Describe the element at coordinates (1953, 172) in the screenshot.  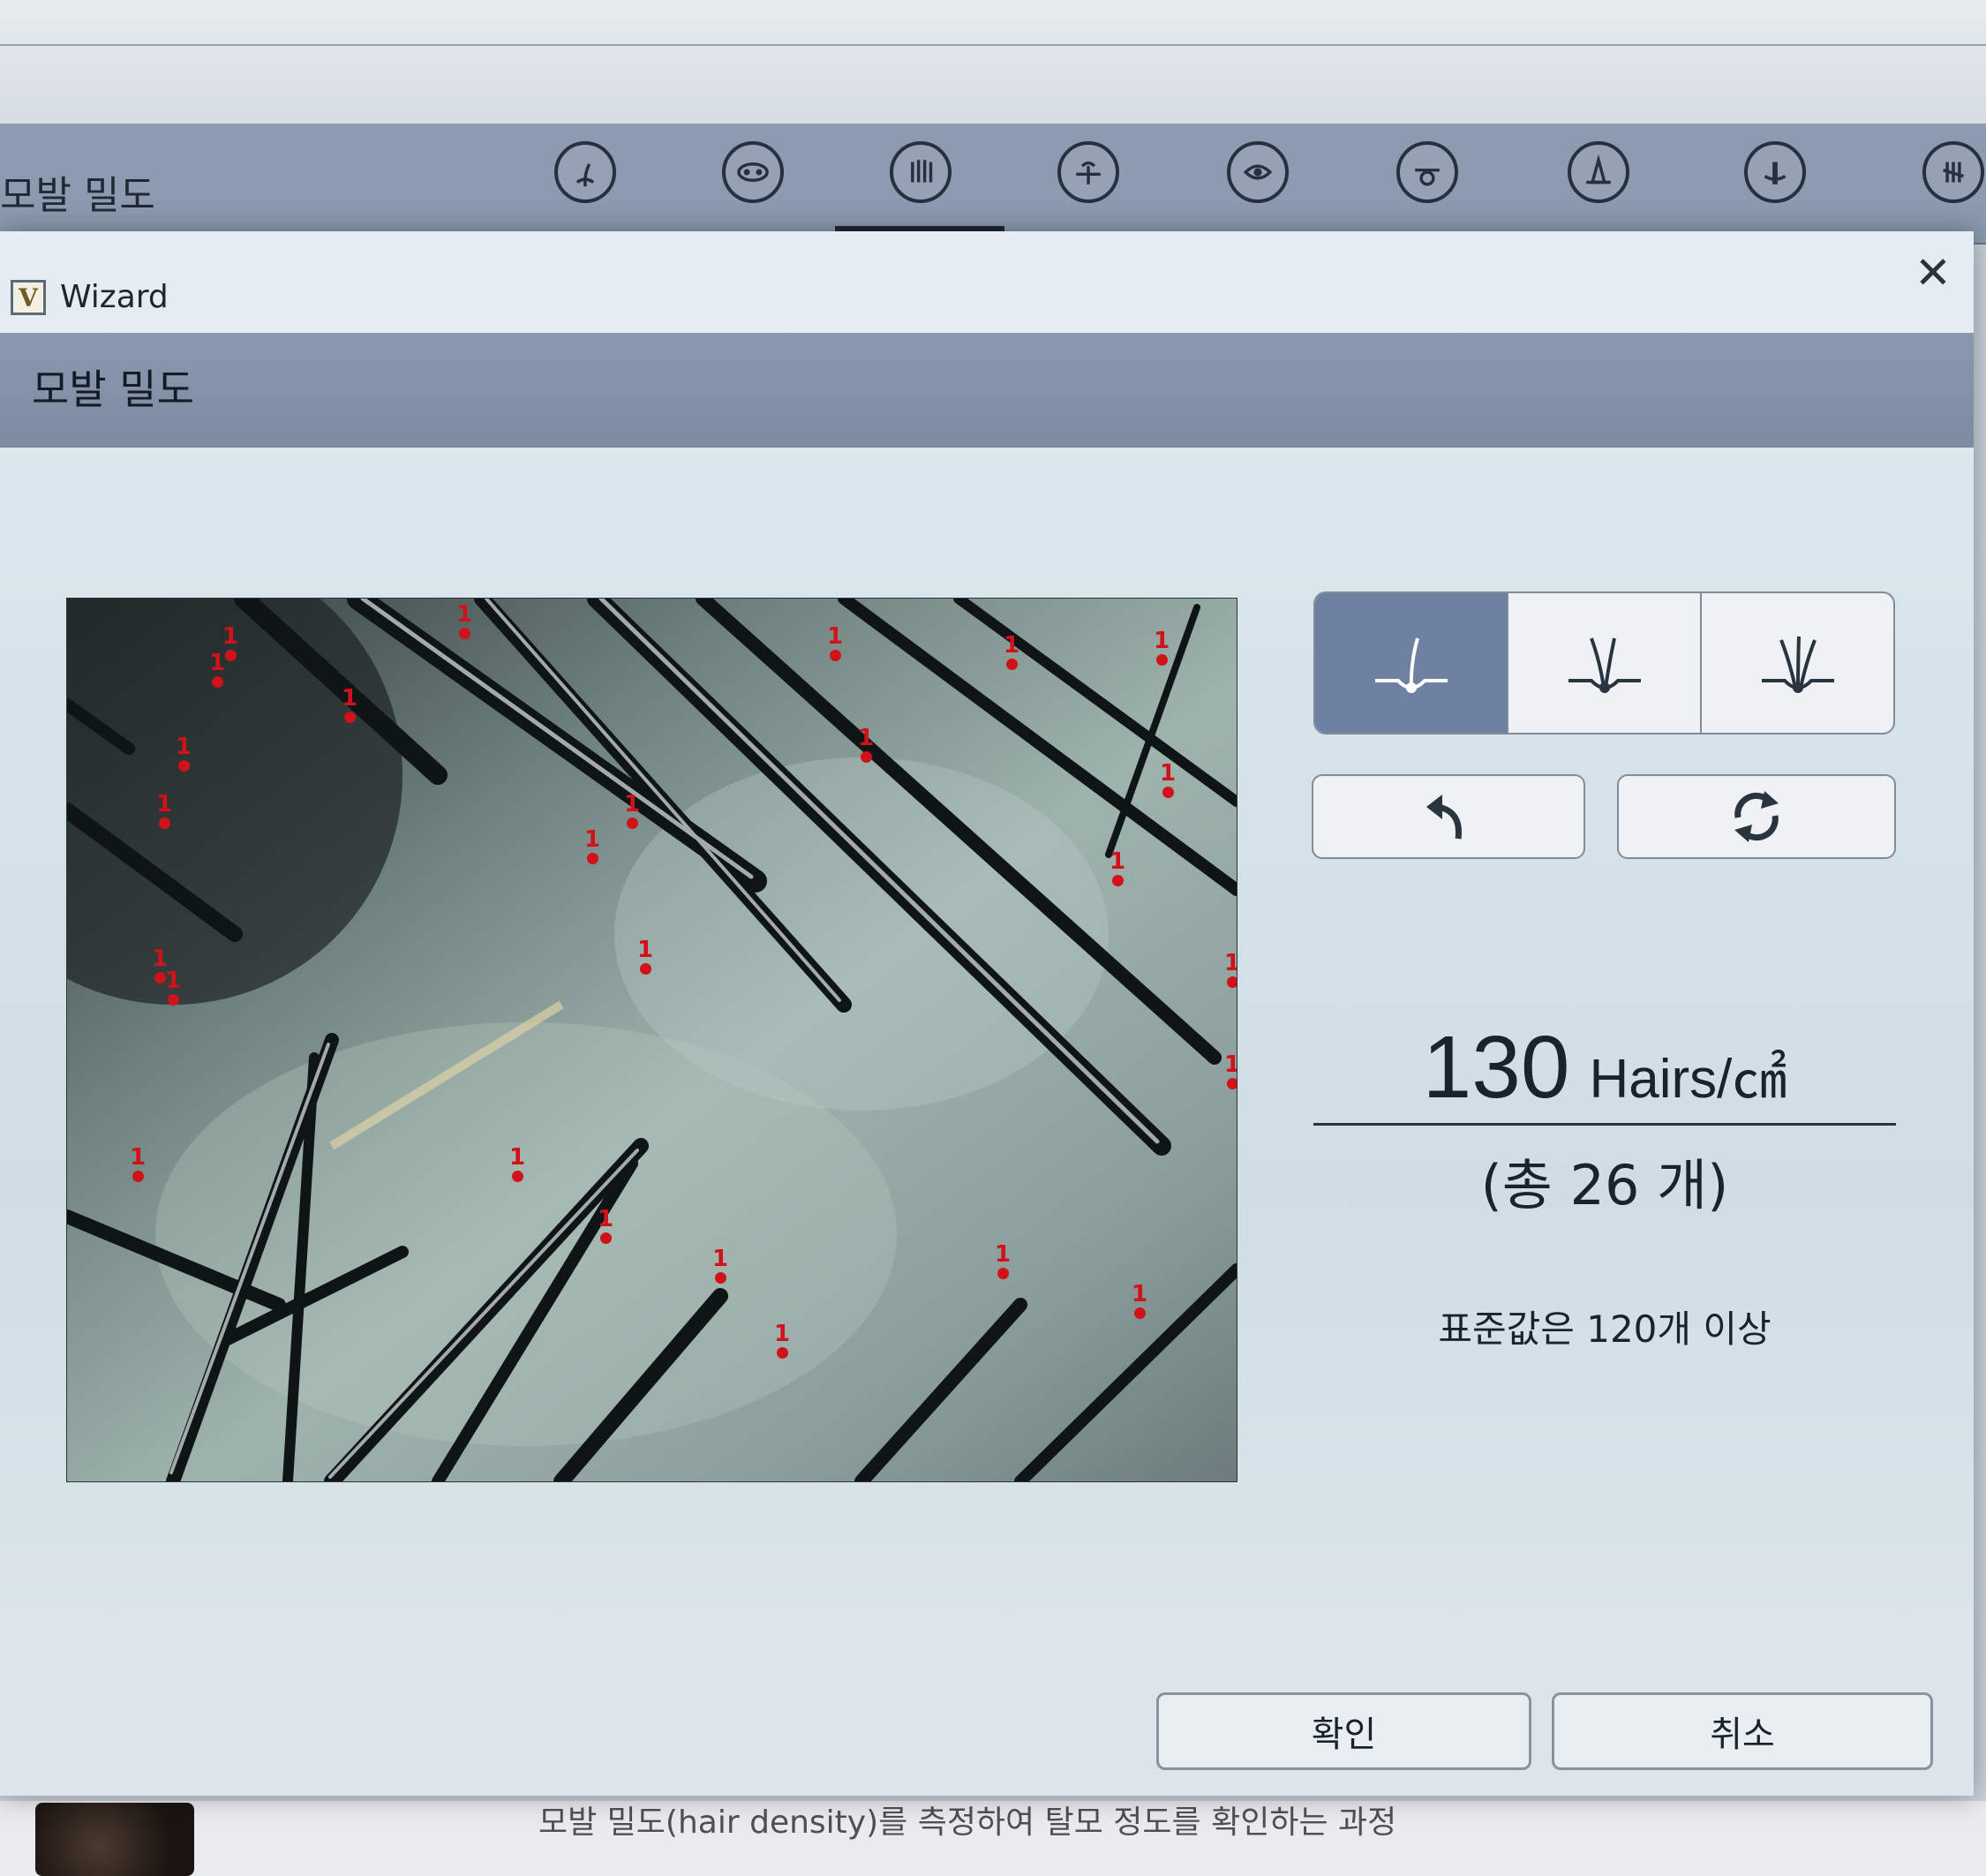
I see `hair-loss-icon` at that location.